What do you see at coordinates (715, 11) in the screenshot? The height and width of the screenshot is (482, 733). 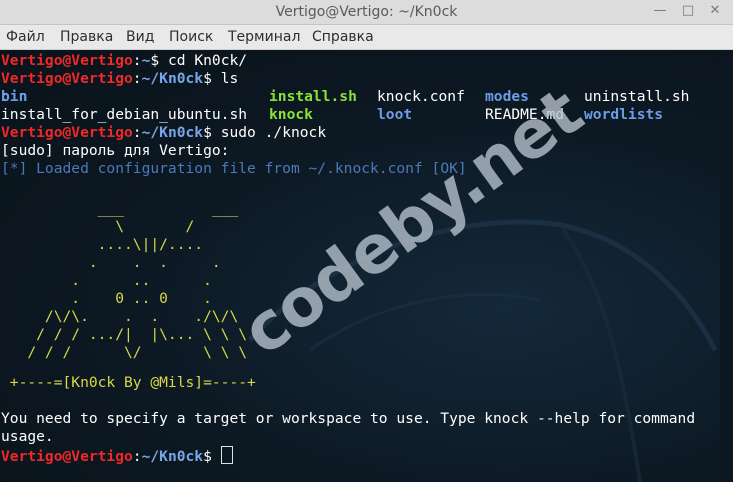 I see `close-icon: ✕` at bounding box center [715, 11].